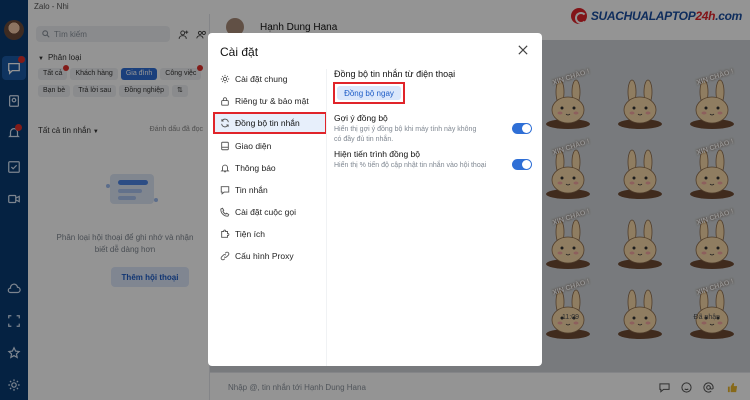 Image resolution: width=750 pixels, height=400 pixels. What do you see at coordinates (225, 168) in the screenshot?
I see `bell-icon` at bounding box center [225, 168].